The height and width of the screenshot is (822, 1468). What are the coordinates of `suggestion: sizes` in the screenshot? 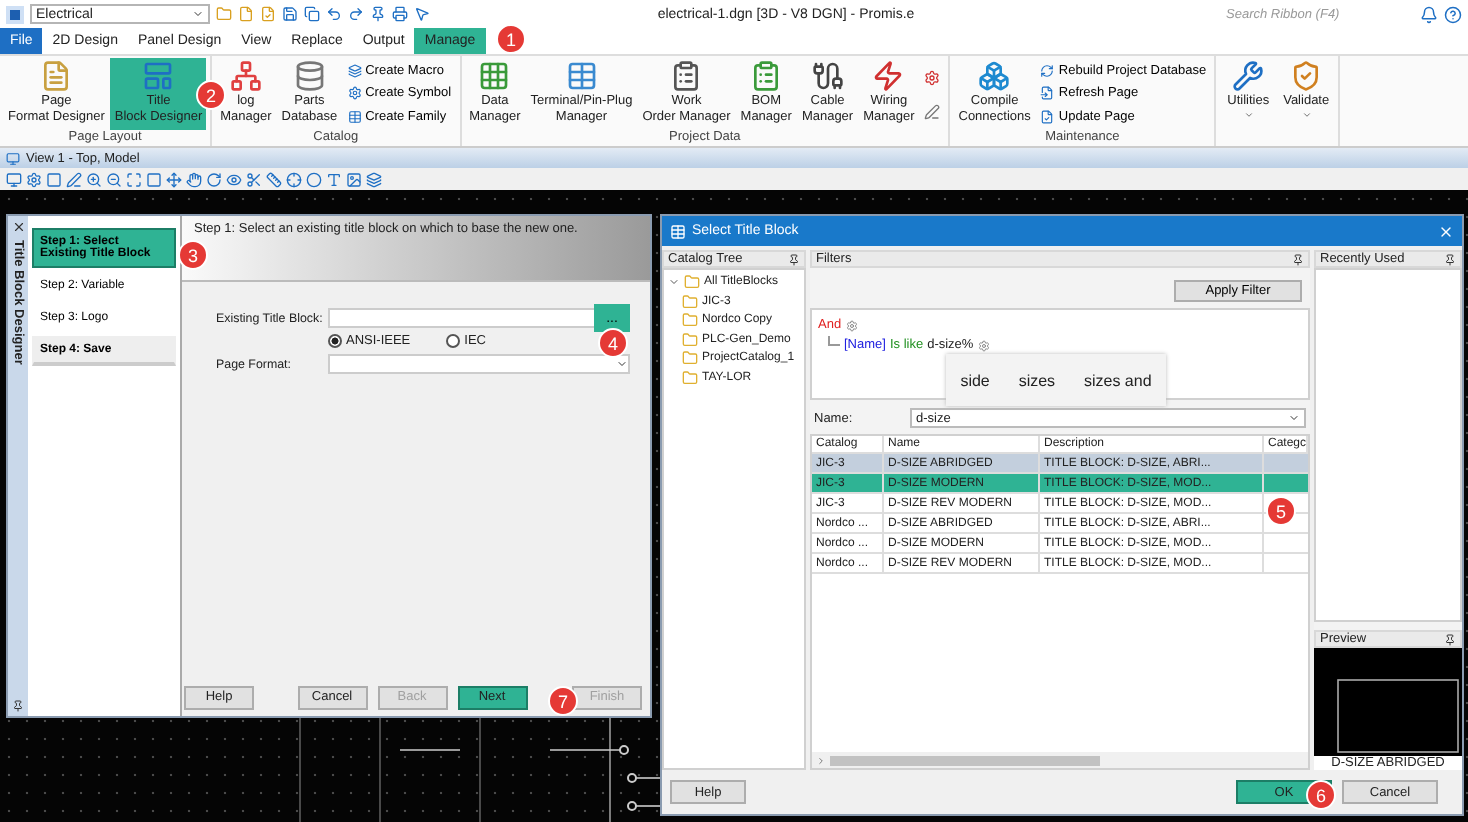 It's located at (1037, 380).